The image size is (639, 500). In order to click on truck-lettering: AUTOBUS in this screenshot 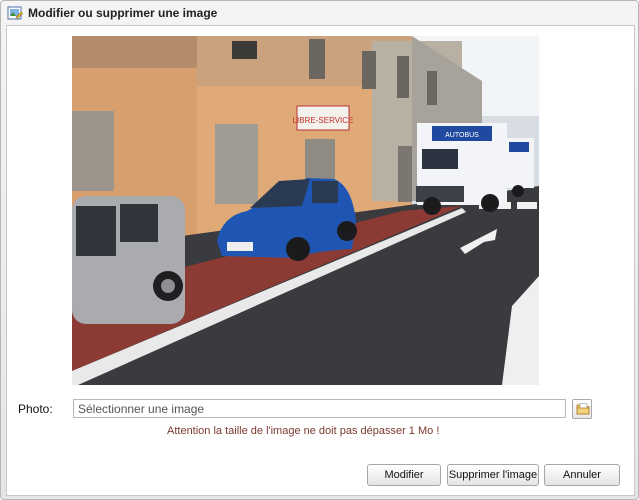, I will do `click(462, 135)`.